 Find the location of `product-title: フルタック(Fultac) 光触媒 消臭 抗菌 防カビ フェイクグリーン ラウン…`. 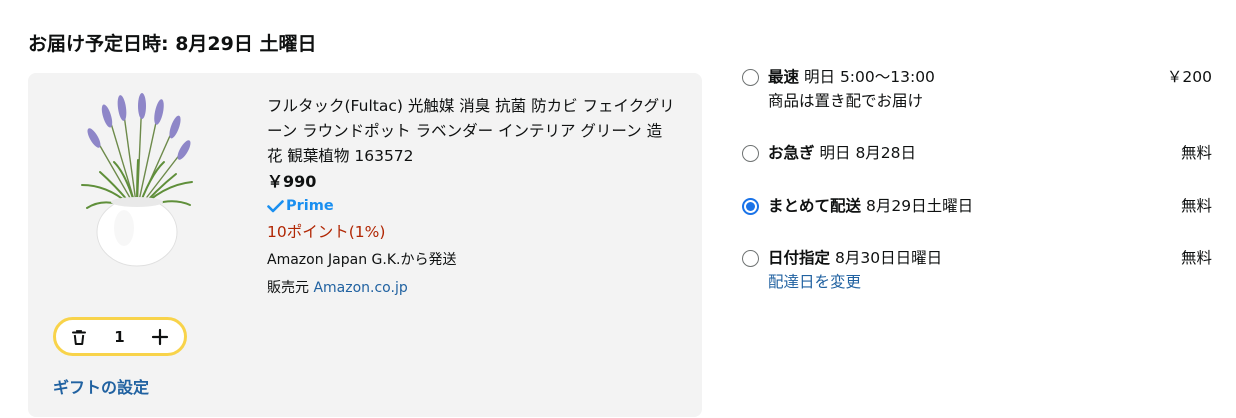

product-title: フルタック(Fultac) 光触媒 消臭 抗菌 防カビ フェイクグリーン ラウン… is located at coordinates (472, 131).